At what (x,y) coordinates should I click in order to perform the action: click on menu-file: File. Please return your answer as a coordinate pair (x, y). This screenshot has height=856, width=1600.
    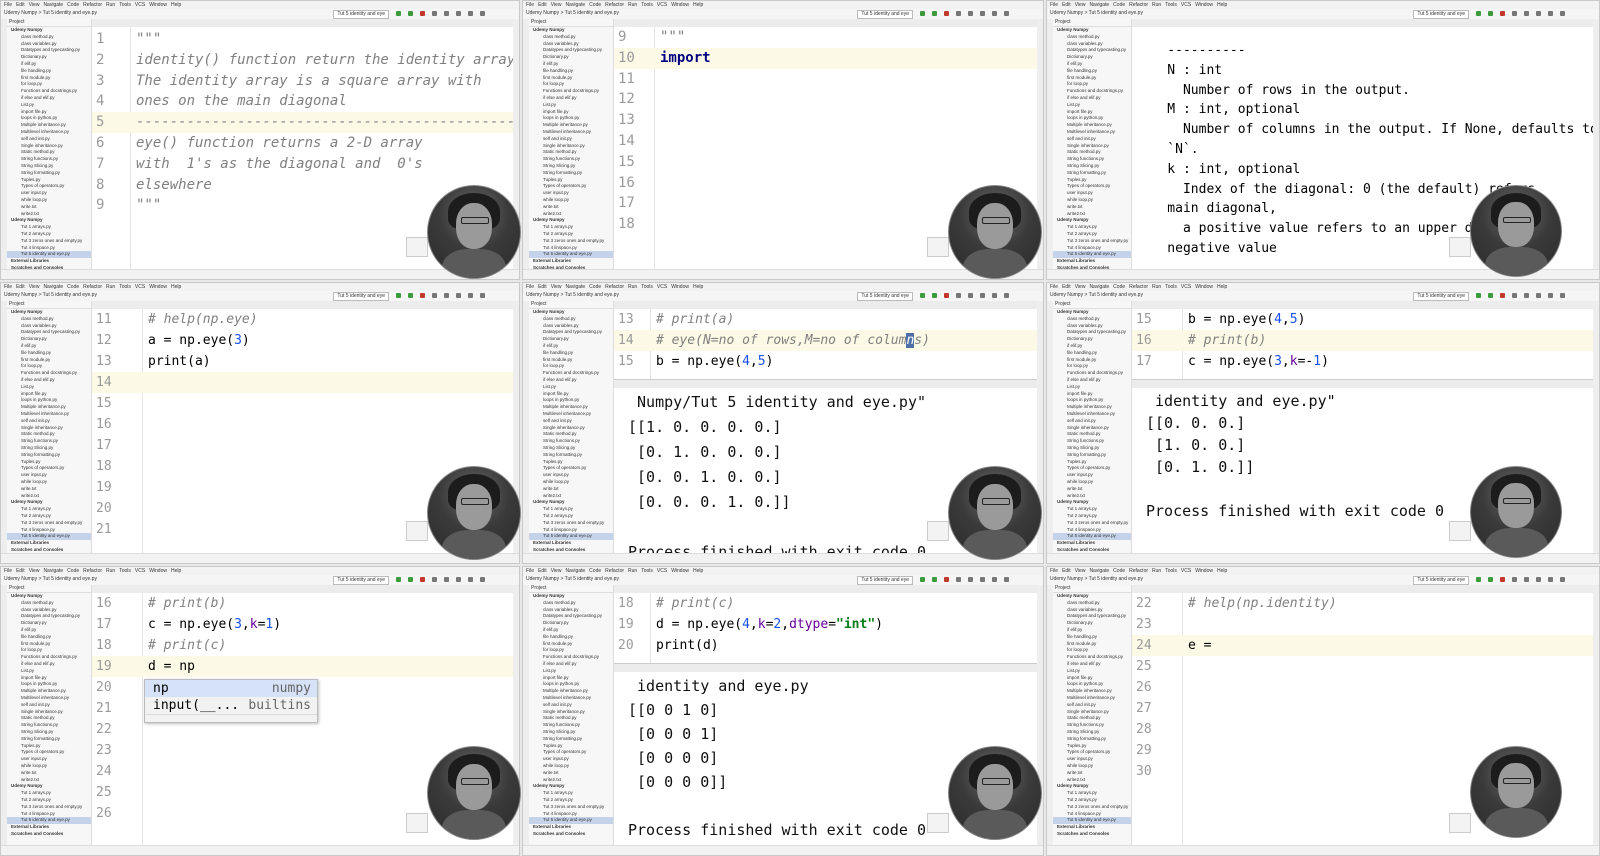
    Looking at the image, I should click on (8, 5).